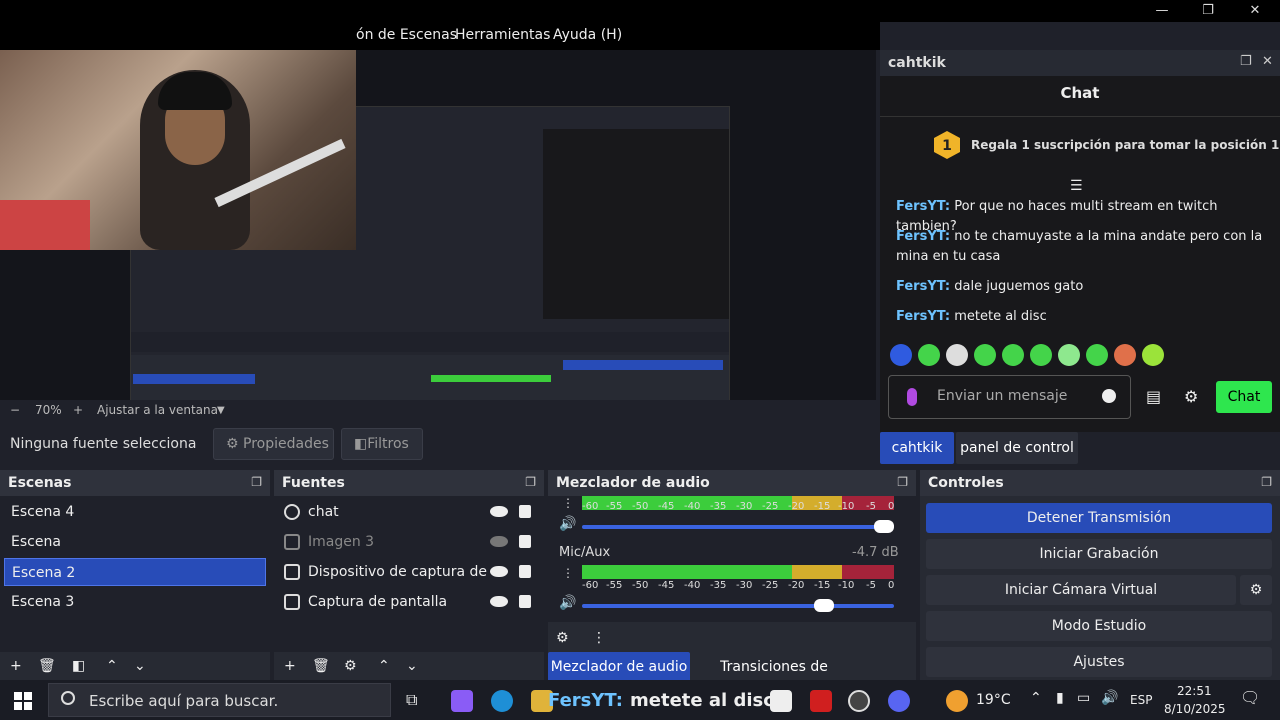 Image resolution: width=1280 pixels, height=720 pixels. What do you see at coordinates (1099, 554) in the screenshot?
I see `start-recording-button: Iniciar Grabación` at bounding box center [1099, 554].